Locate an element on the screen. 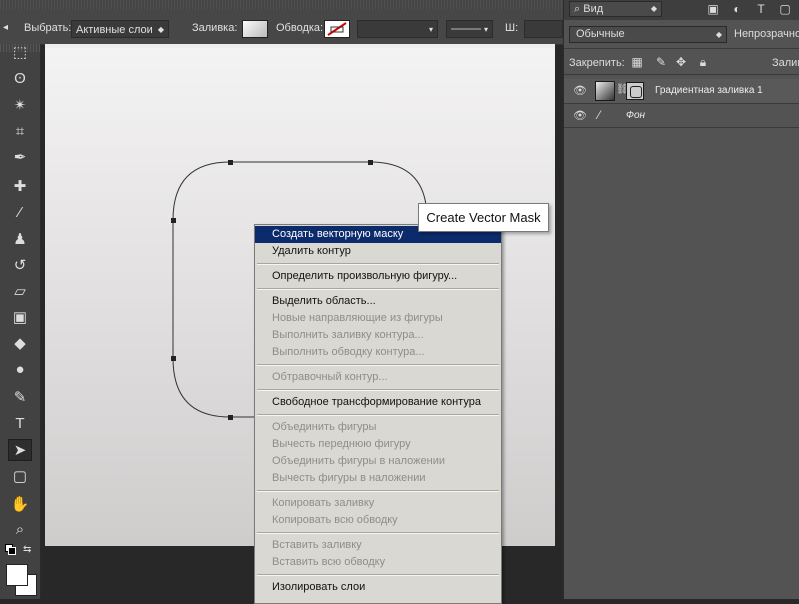 This screenshot has width=799, height=604. layer-row-gradient-fill: 👁︎ ⛓︎ Градиентная заливка 1 is located at coordinates (681, 91).